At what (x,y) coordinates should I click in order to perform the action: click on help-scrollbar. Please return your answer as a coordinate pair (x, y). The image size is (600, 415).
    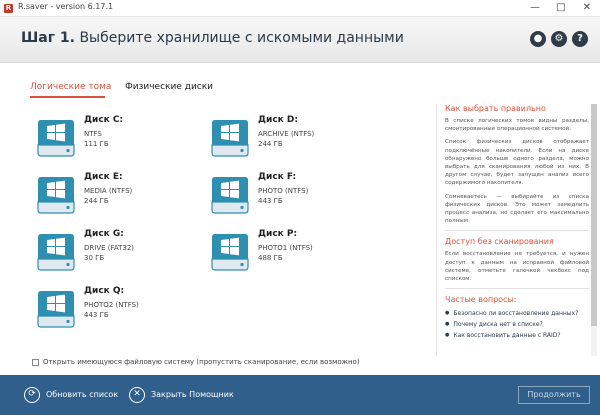
    Looking at the image, I should click on (594, 230).